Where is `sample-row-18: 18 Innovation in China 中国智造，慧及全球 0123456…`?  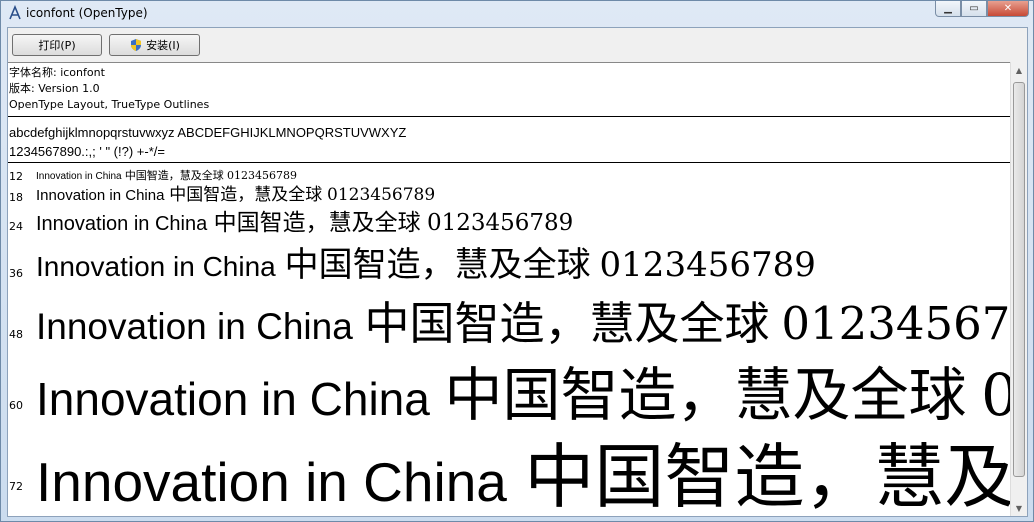 sample-row-18: 18 Innovation in China 中国智造，慧及全球 0123456… is located at coordinates (509, 195).